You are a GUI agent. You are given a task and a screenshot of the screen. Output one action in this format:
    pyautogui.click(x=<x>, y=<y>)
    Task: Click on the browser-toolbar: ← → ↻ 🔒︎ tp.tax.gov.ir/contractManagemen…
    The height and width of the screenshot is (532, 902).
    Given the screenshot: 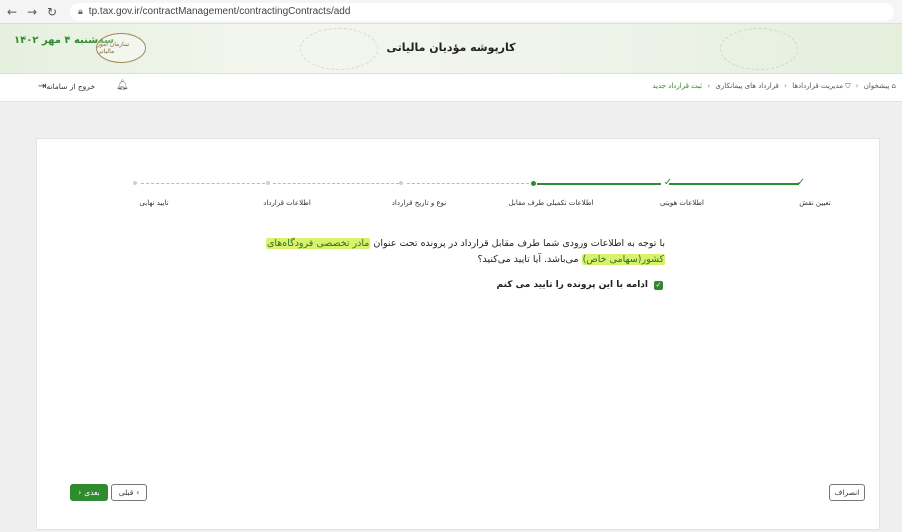 What is the action you would take?
    pyautogui.click(x=451, y=12)
    